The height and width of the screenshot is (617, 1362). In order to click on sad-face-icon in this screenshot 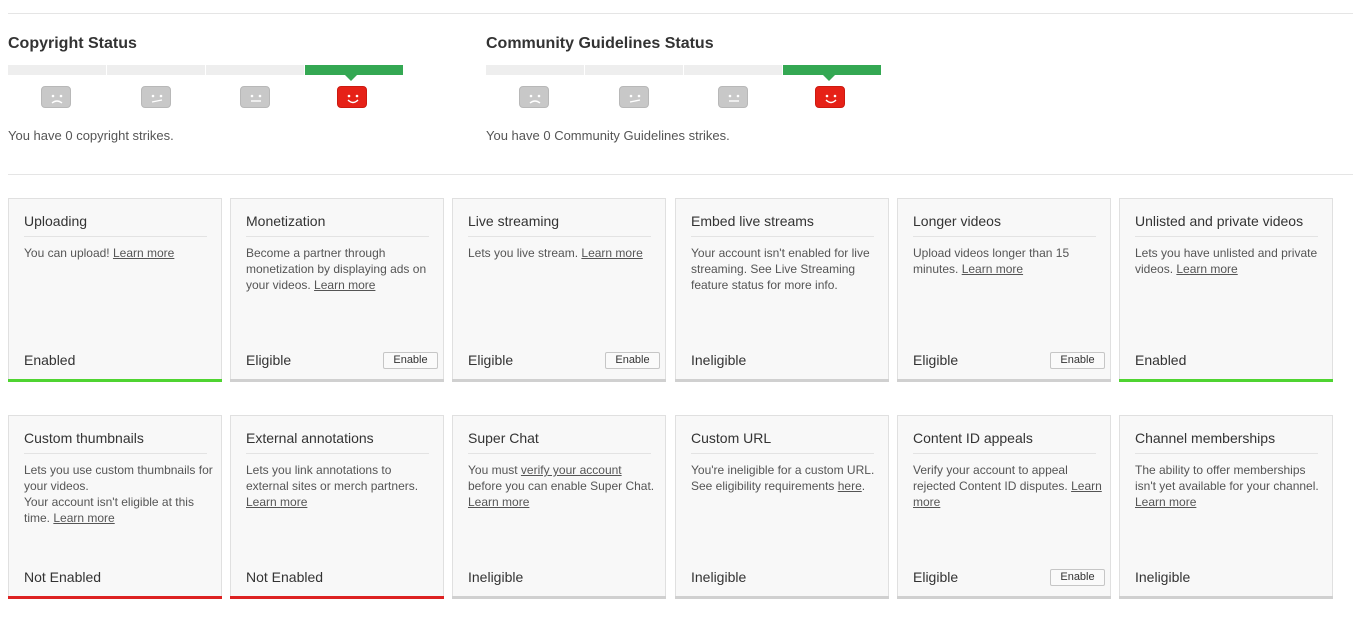, I will do `click(56, 97)`.